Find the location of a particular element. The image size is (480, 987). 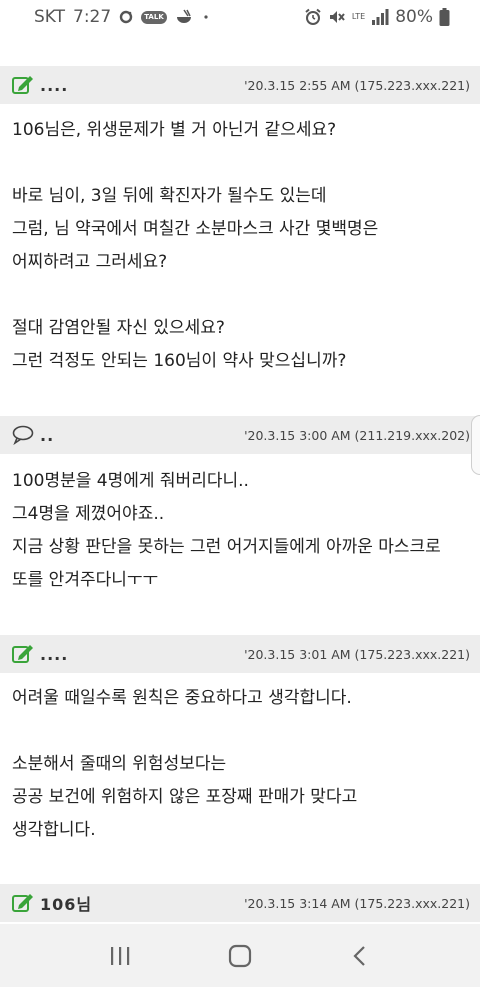

comment-line: 어찌하려고 그러세요? is located at coordinates (90, 262).